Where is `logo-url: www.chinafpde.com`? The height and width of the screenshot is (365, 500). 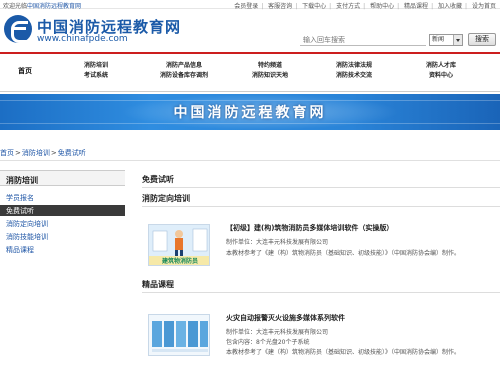
logo-url: www.chinafpde.com is located at coordinates (82, 39).